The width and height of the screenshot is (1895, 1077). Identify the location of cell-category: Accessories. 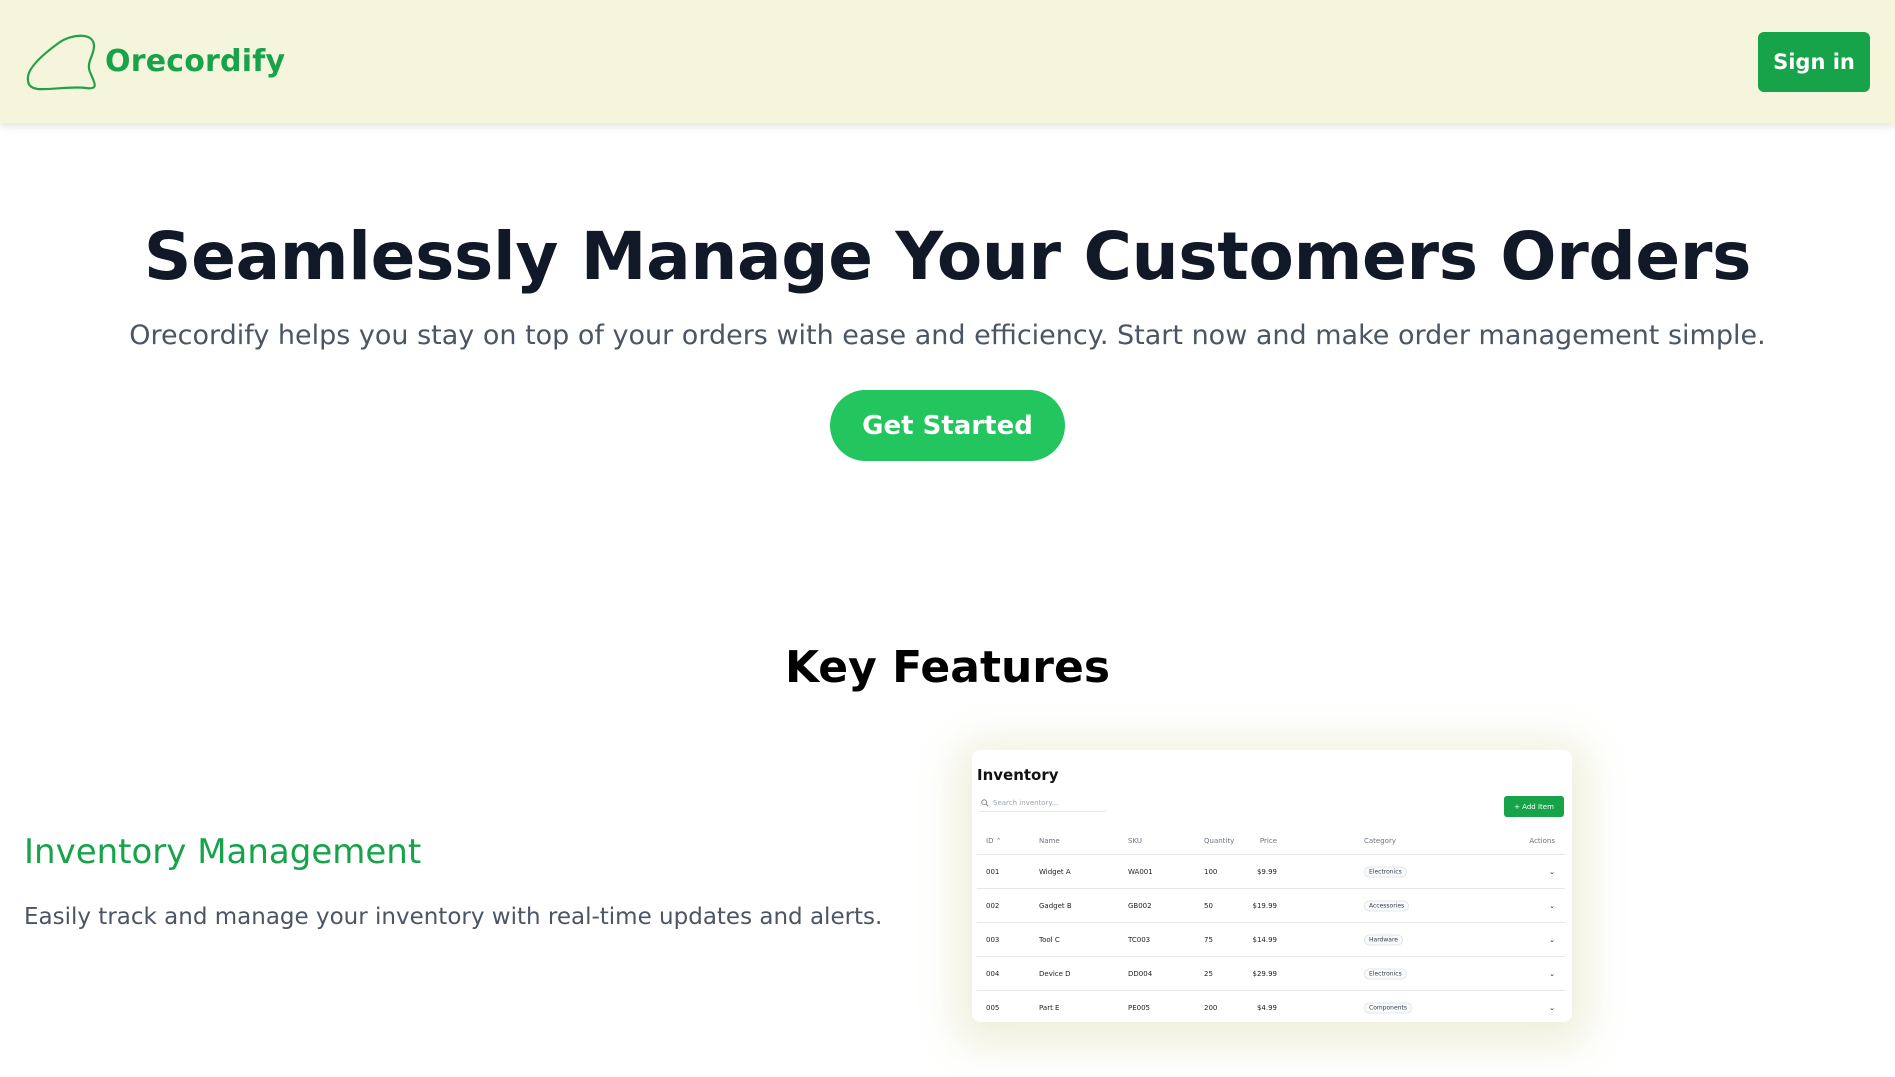
(1387, 905).